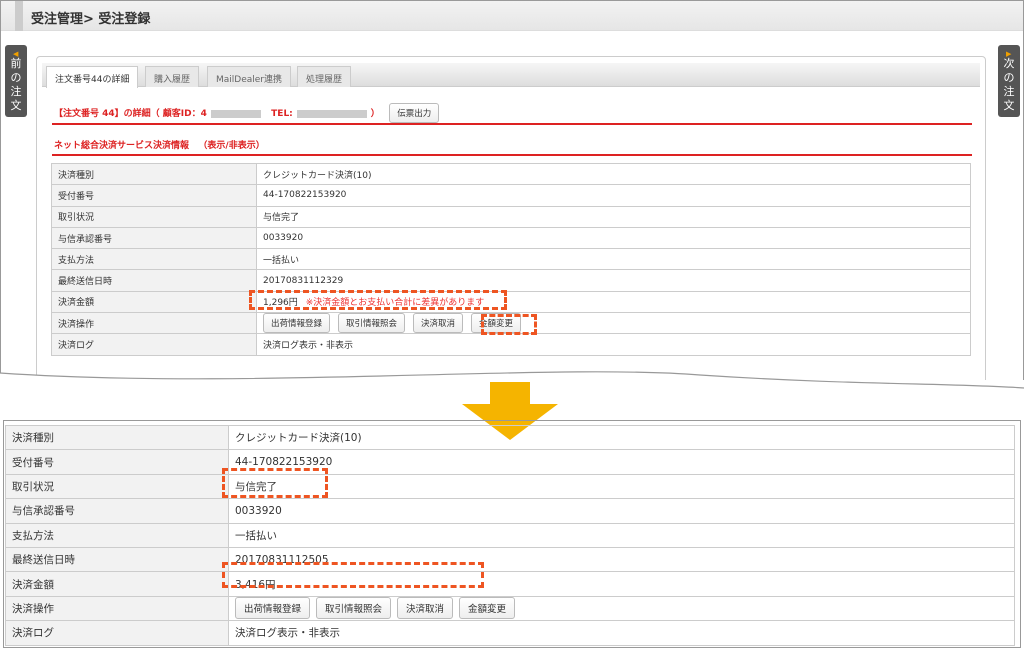 The width and height of the screenshot is (1024, 650). I want to click on table-row: 最終送信日時 20170831112329, so click(511, 280).